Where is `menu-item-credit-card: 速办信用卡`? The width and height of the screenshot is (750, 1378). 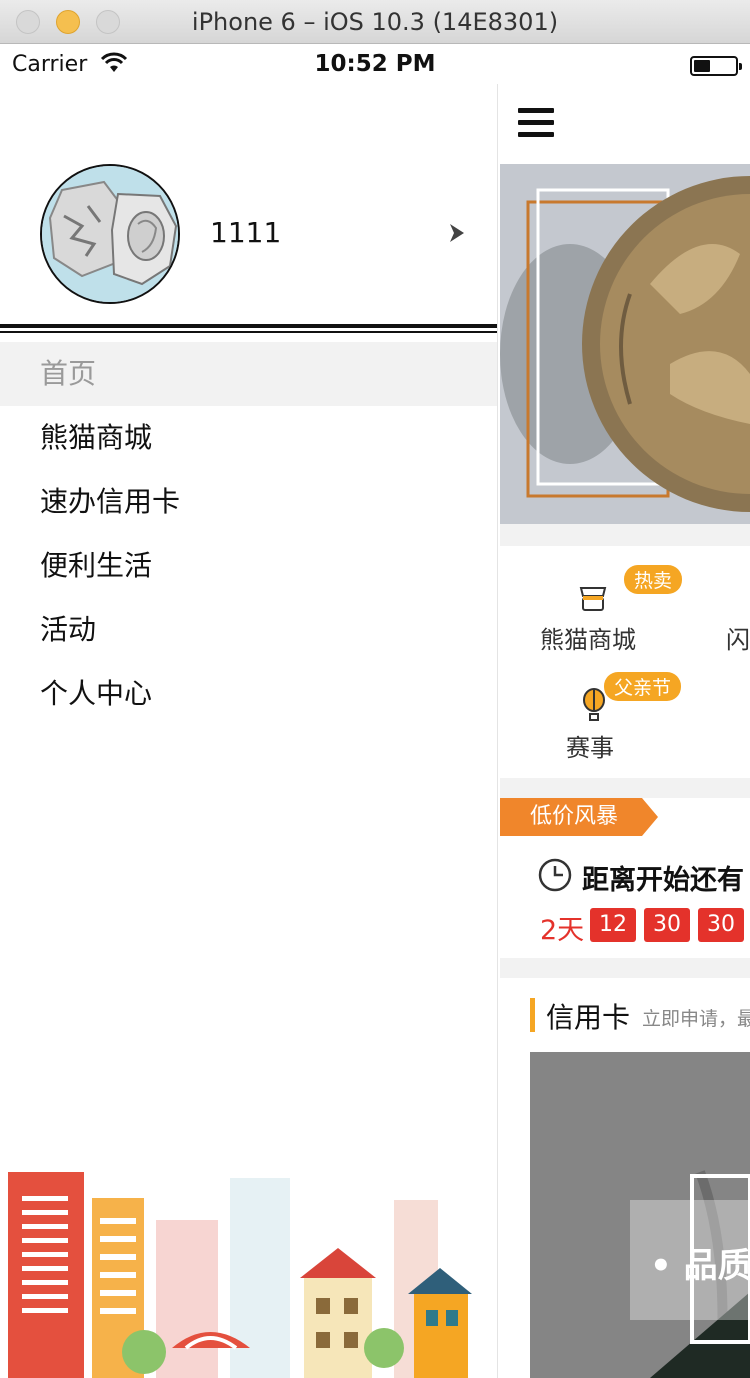 menu-item-credit-card: 速办信用卡 is located at coordinates (248, 502).